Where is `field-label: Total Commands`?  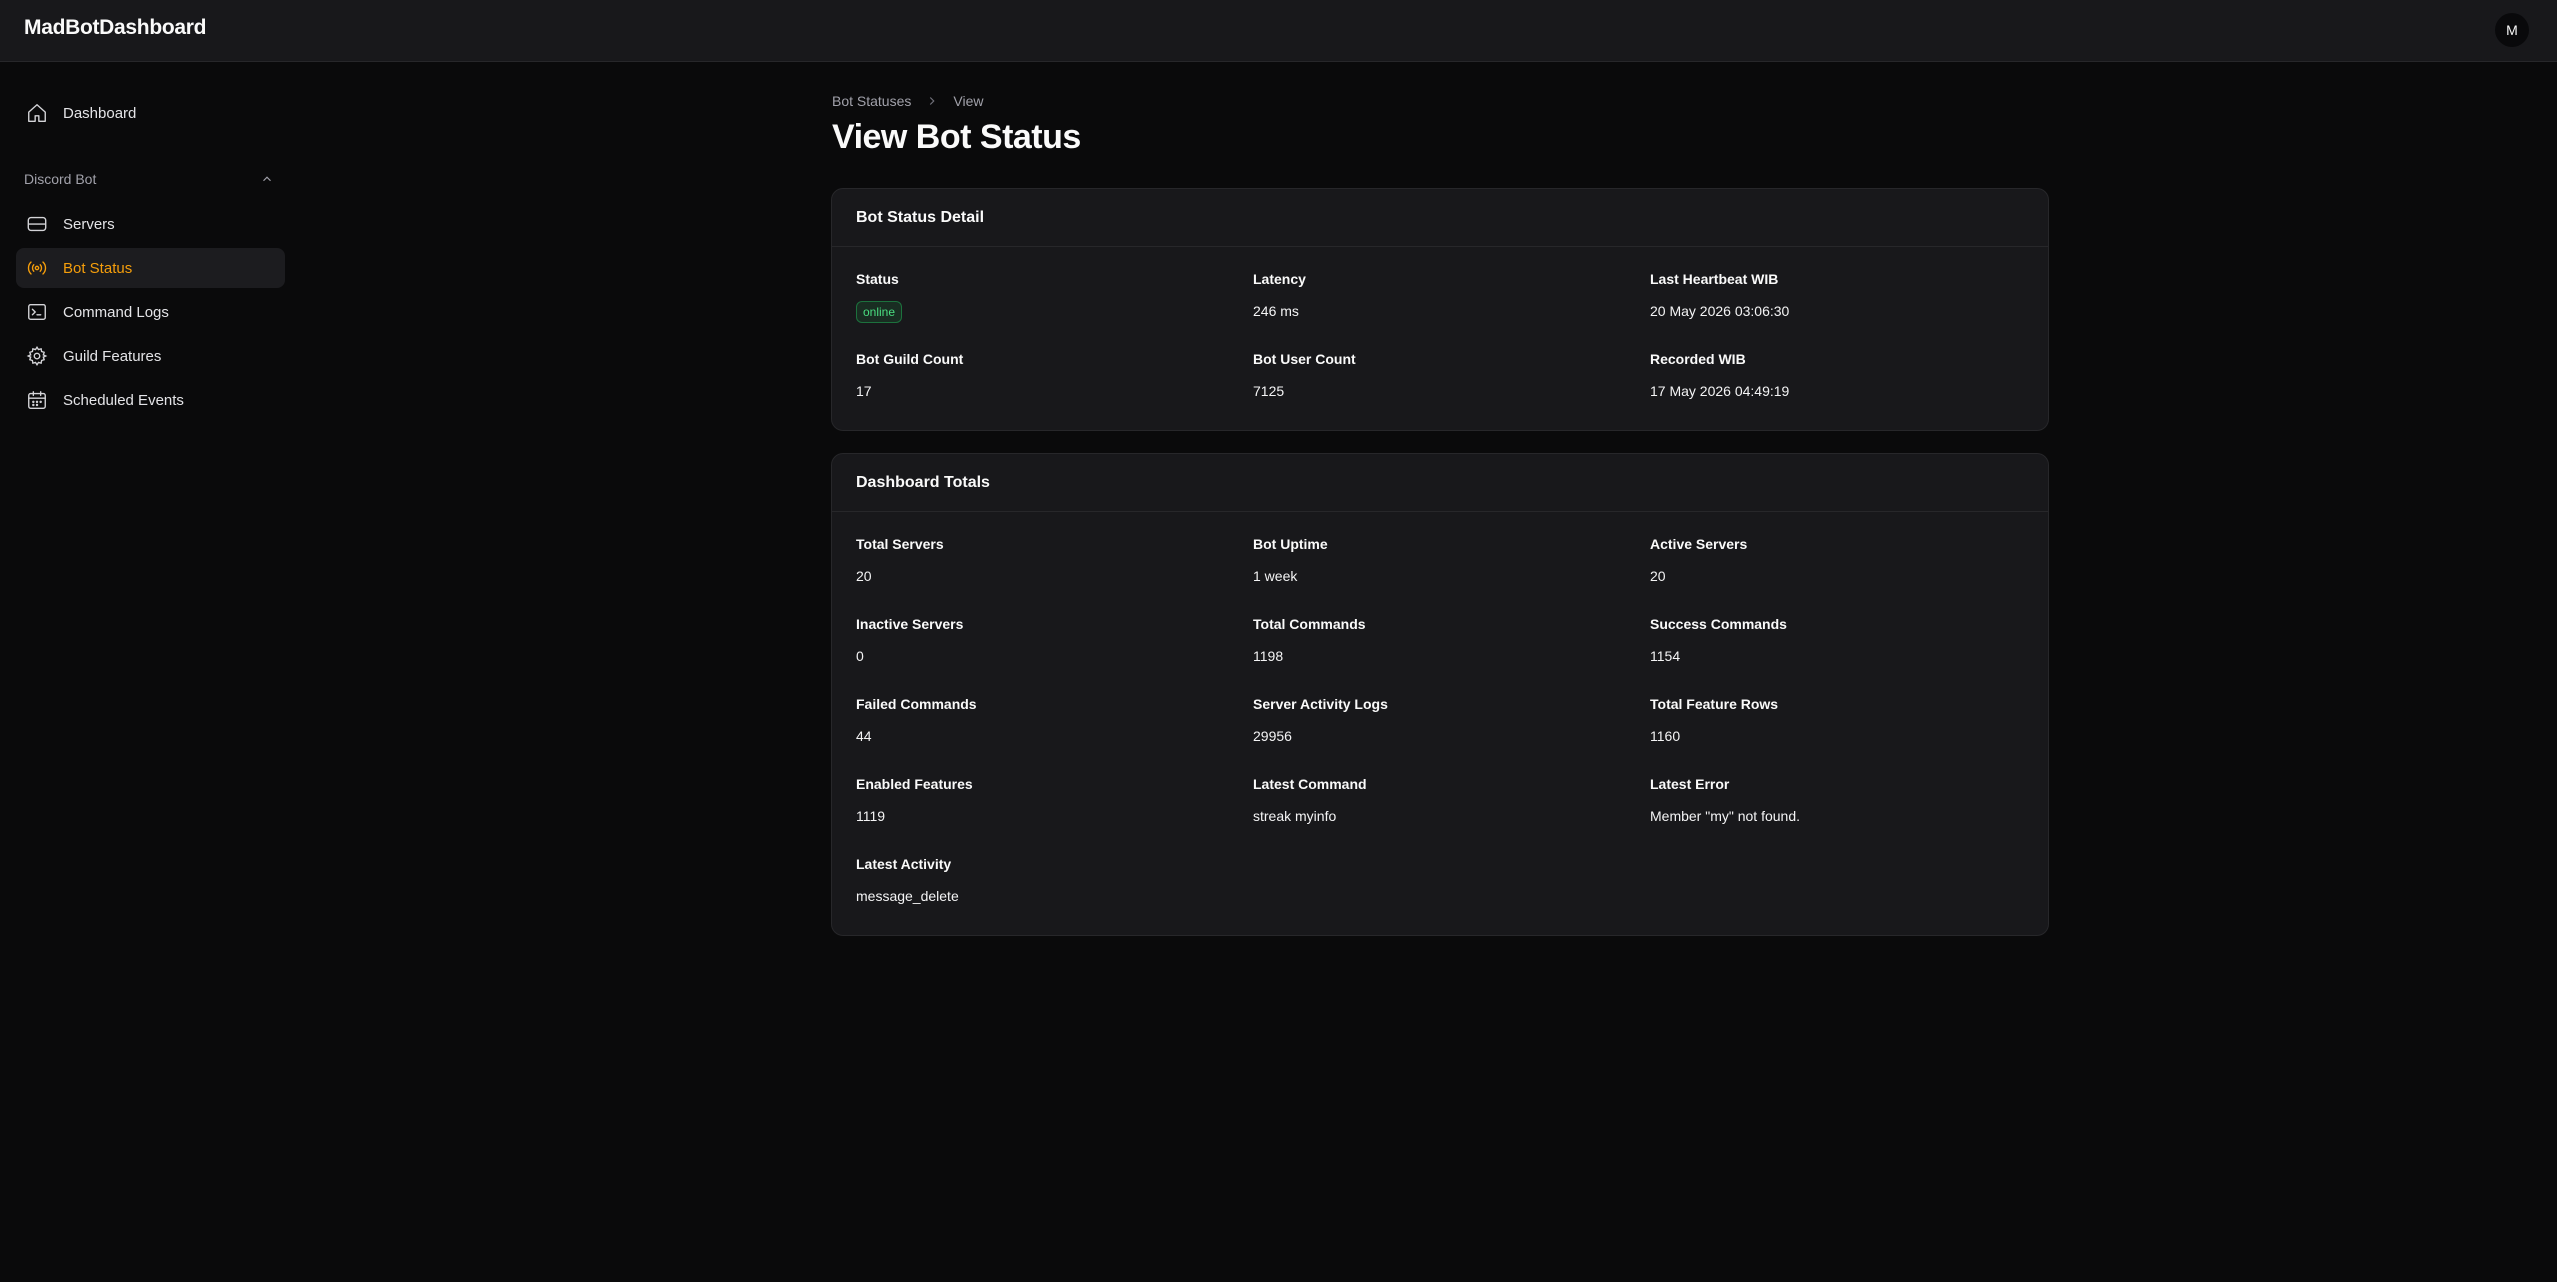
field-label: Total Commands is located at coordinates (1309, 624).